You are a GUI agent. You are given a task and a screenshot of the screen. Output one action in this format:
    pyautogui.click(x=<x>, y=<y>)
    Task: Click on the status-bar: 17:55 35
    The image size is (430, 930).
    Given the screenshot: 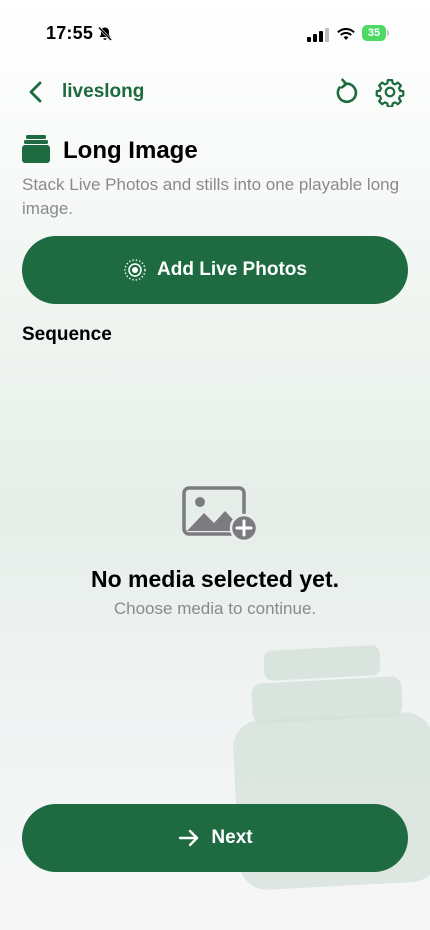 What is the action you would take?
    pyautogui.click(x=215, y=35)
    